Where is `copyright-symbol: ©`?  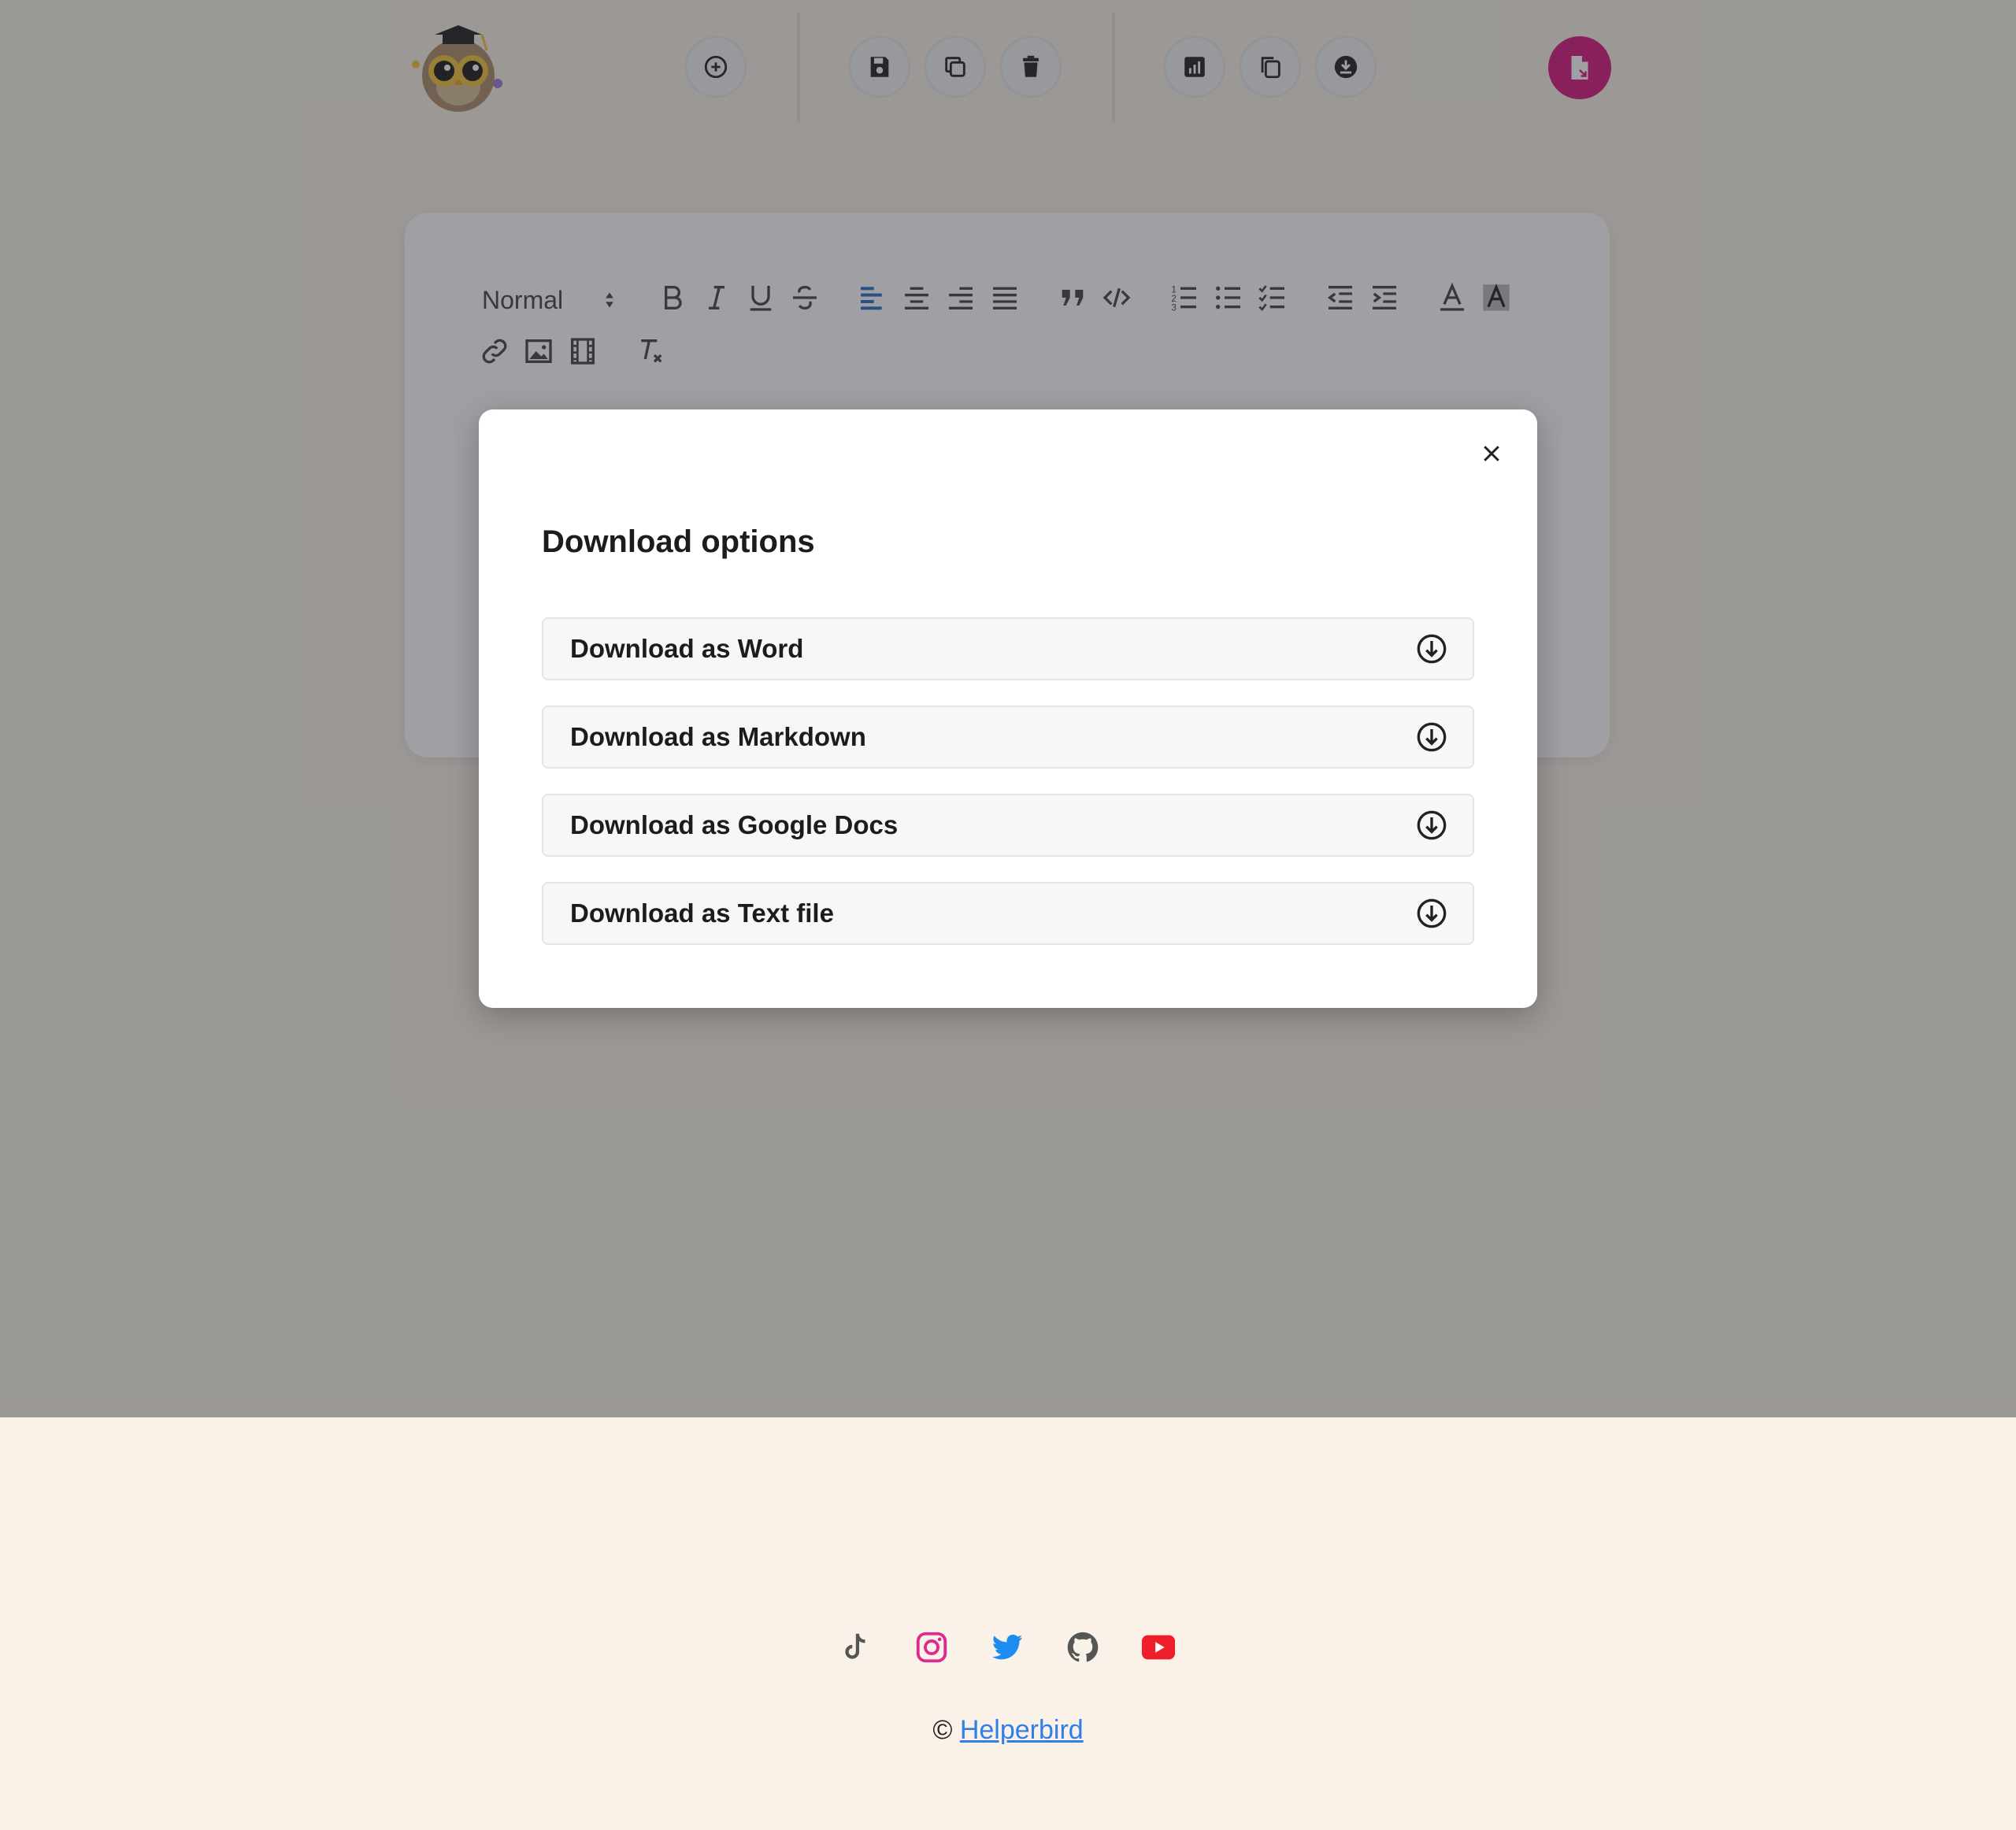
copyright-symbol: © is located at coordinates (942, 1730).